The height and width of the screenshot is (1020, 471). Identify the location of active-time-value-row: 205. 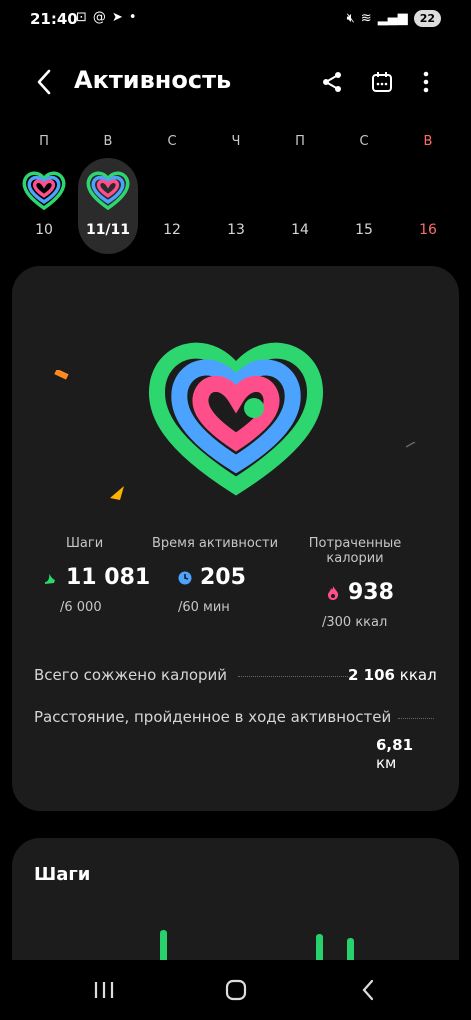
(215, 577).